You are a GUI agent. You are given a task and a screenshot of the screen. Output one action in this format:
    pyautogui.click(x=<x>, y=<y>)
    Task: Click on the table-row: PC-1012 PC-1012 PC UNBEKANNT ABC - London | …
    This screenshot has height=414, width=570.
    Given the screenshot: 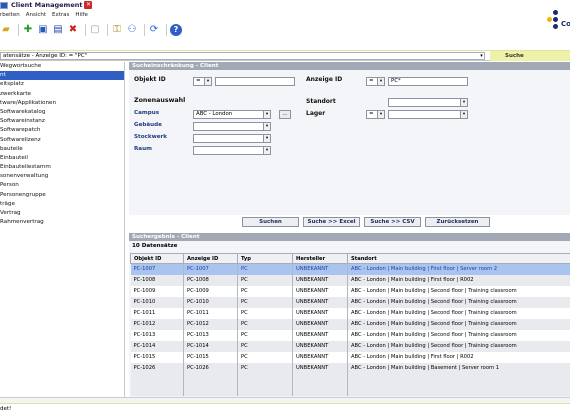 What is the action you would take?
    pyautogui.click(x=350, y=324)
    